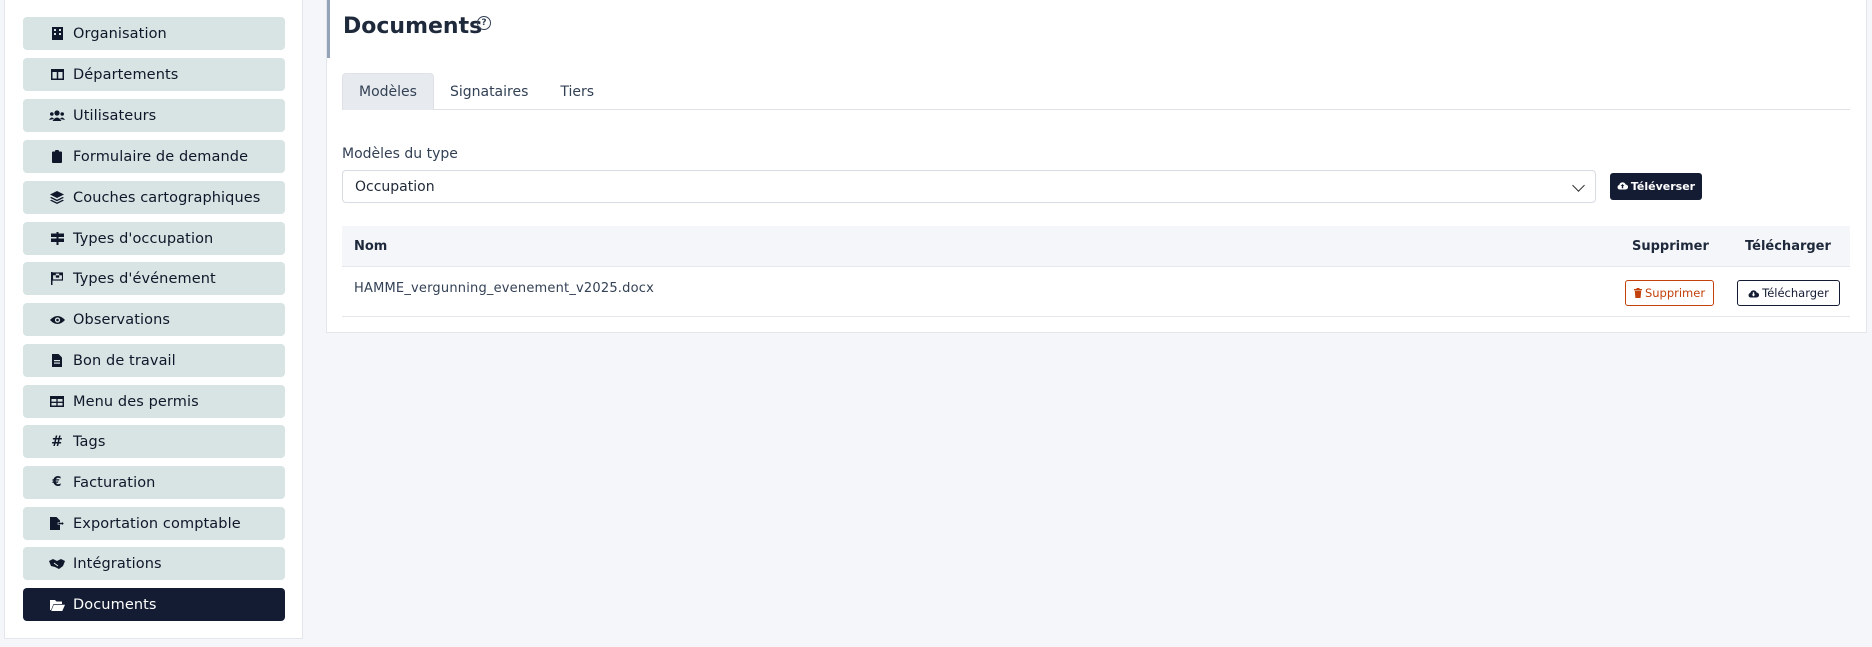 The image size is (1872, 647). What do you see at coordinates (484, 23) in the screenshot?
I see `help-icon: ?` at bounding box center [484, 23].